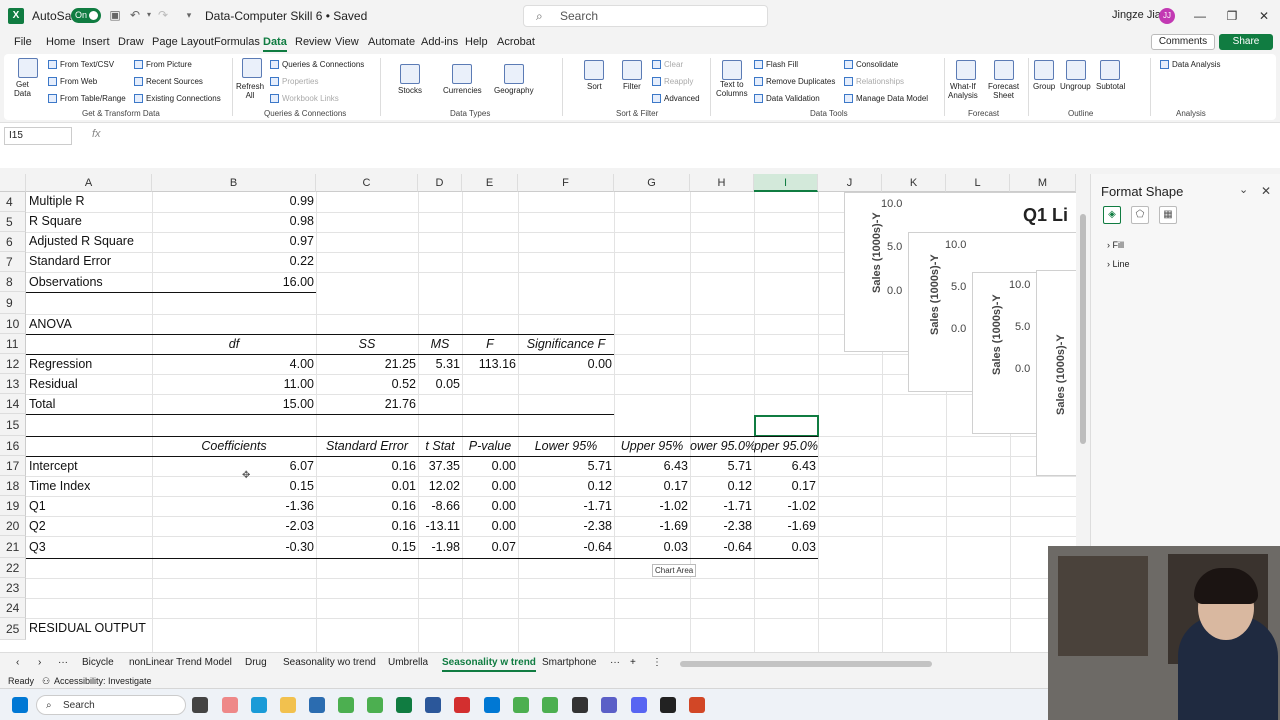  What do you see at coordinates (489, 506) in the screenshot?
I see `cell-e19: 0.00` at bounding box center [489, 506].